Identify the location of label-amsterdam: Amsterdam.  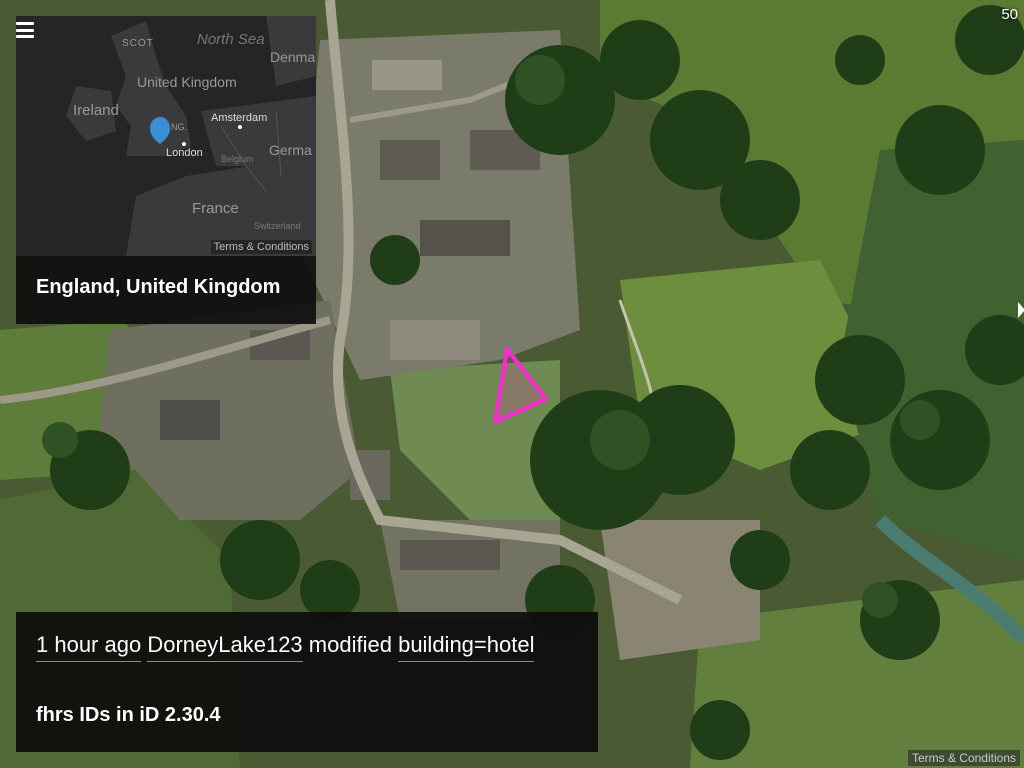
(239, 118).